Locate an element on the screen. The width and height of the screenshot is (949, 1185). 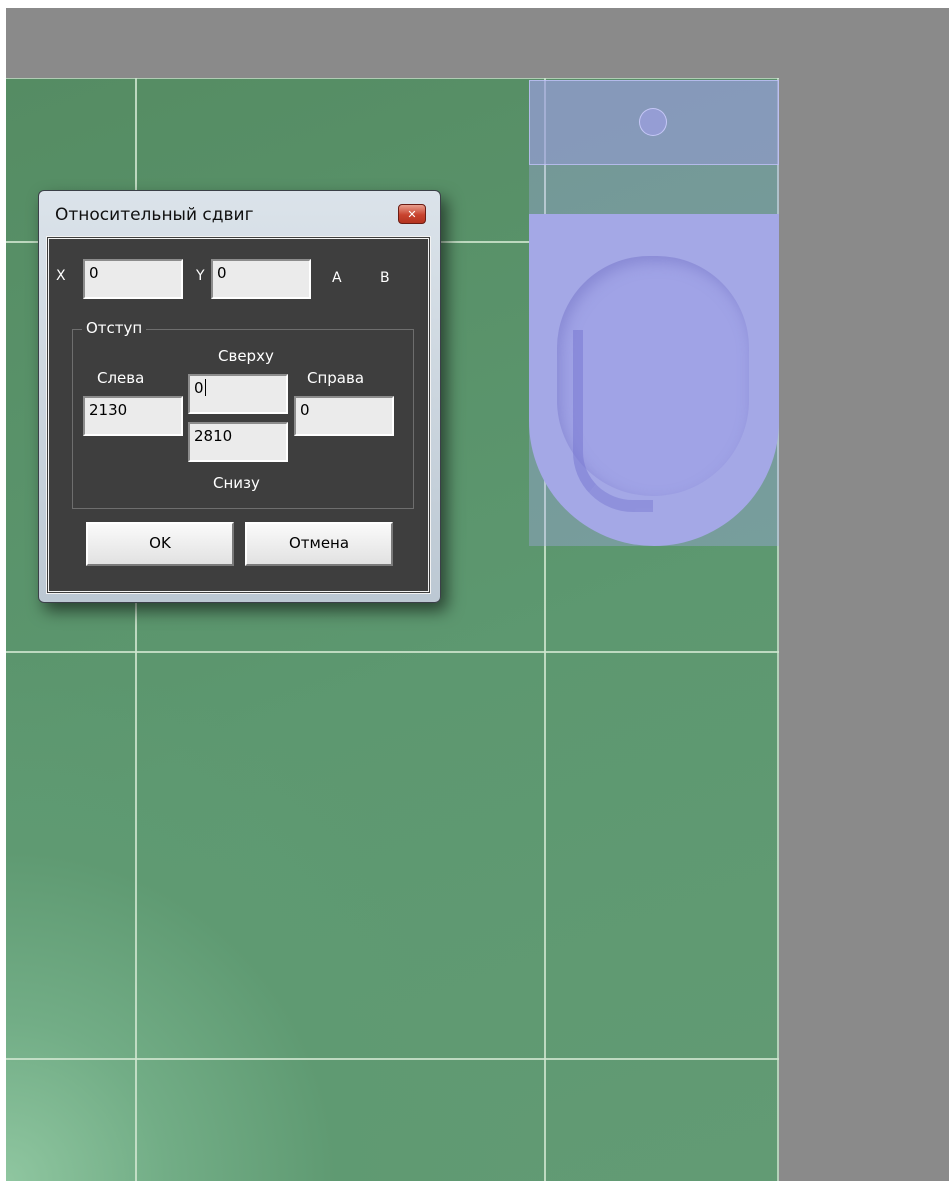
y-label: Y is located at coordinates (200, 276).